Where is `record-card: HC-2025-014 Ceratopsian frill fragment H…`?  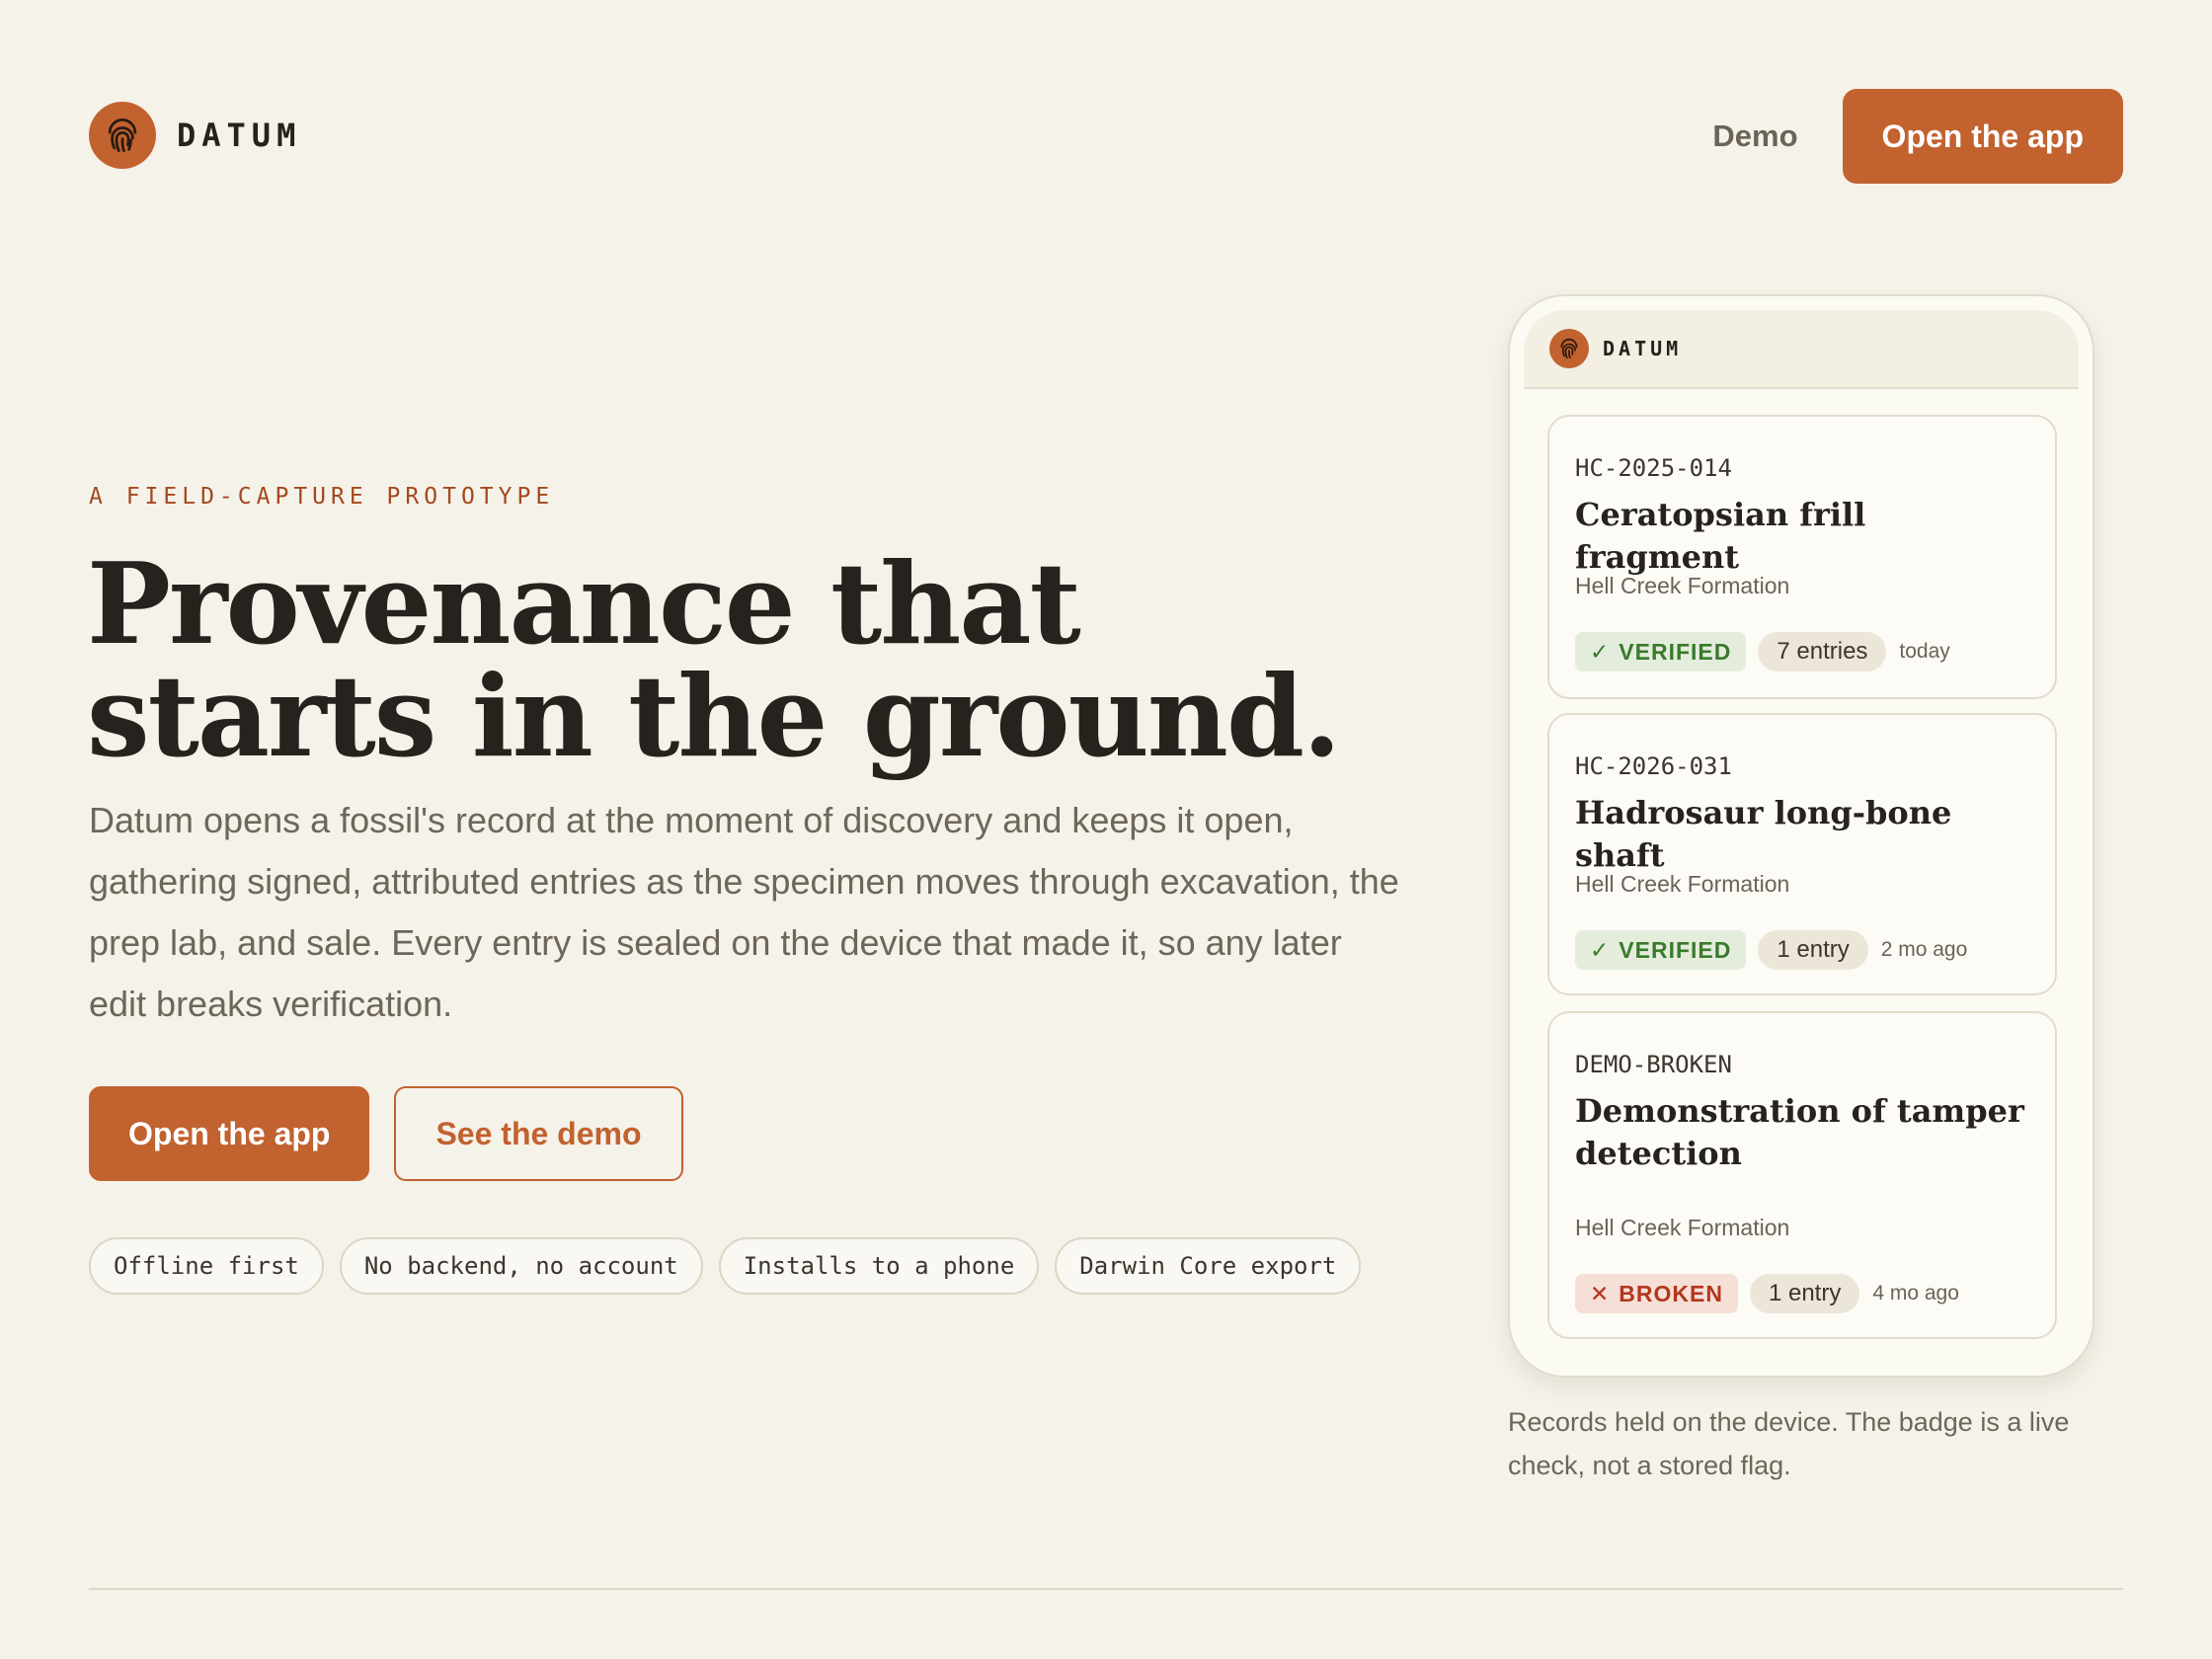
record-card: HC-2025-014 Ceratopsian frill fragment H… is located at coordinates (1802, 557).